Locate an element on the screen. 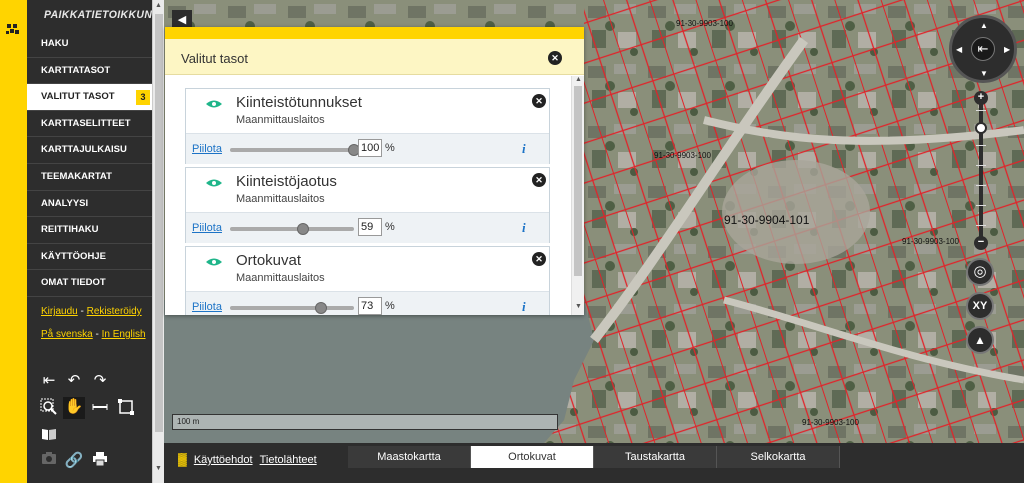 The image size is (1024, 483). sidebar-item-label: KARTTATASOT is located at coordinates (76, 70).